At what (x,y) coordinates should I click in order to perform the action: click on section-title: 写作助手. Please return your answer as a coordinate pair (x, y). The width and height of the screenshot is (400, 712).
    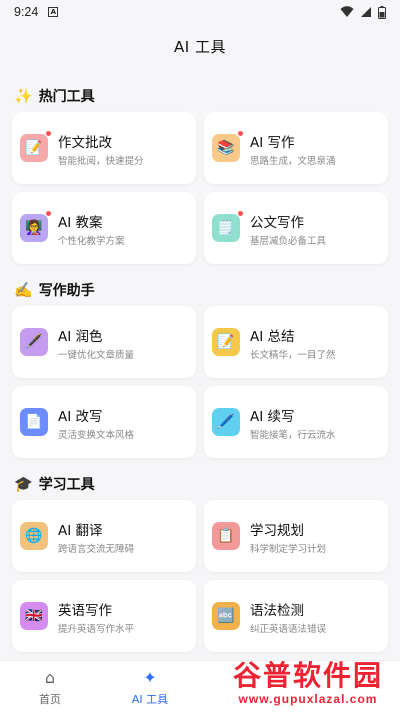
    Looking at the image, I should click on (66, 291).